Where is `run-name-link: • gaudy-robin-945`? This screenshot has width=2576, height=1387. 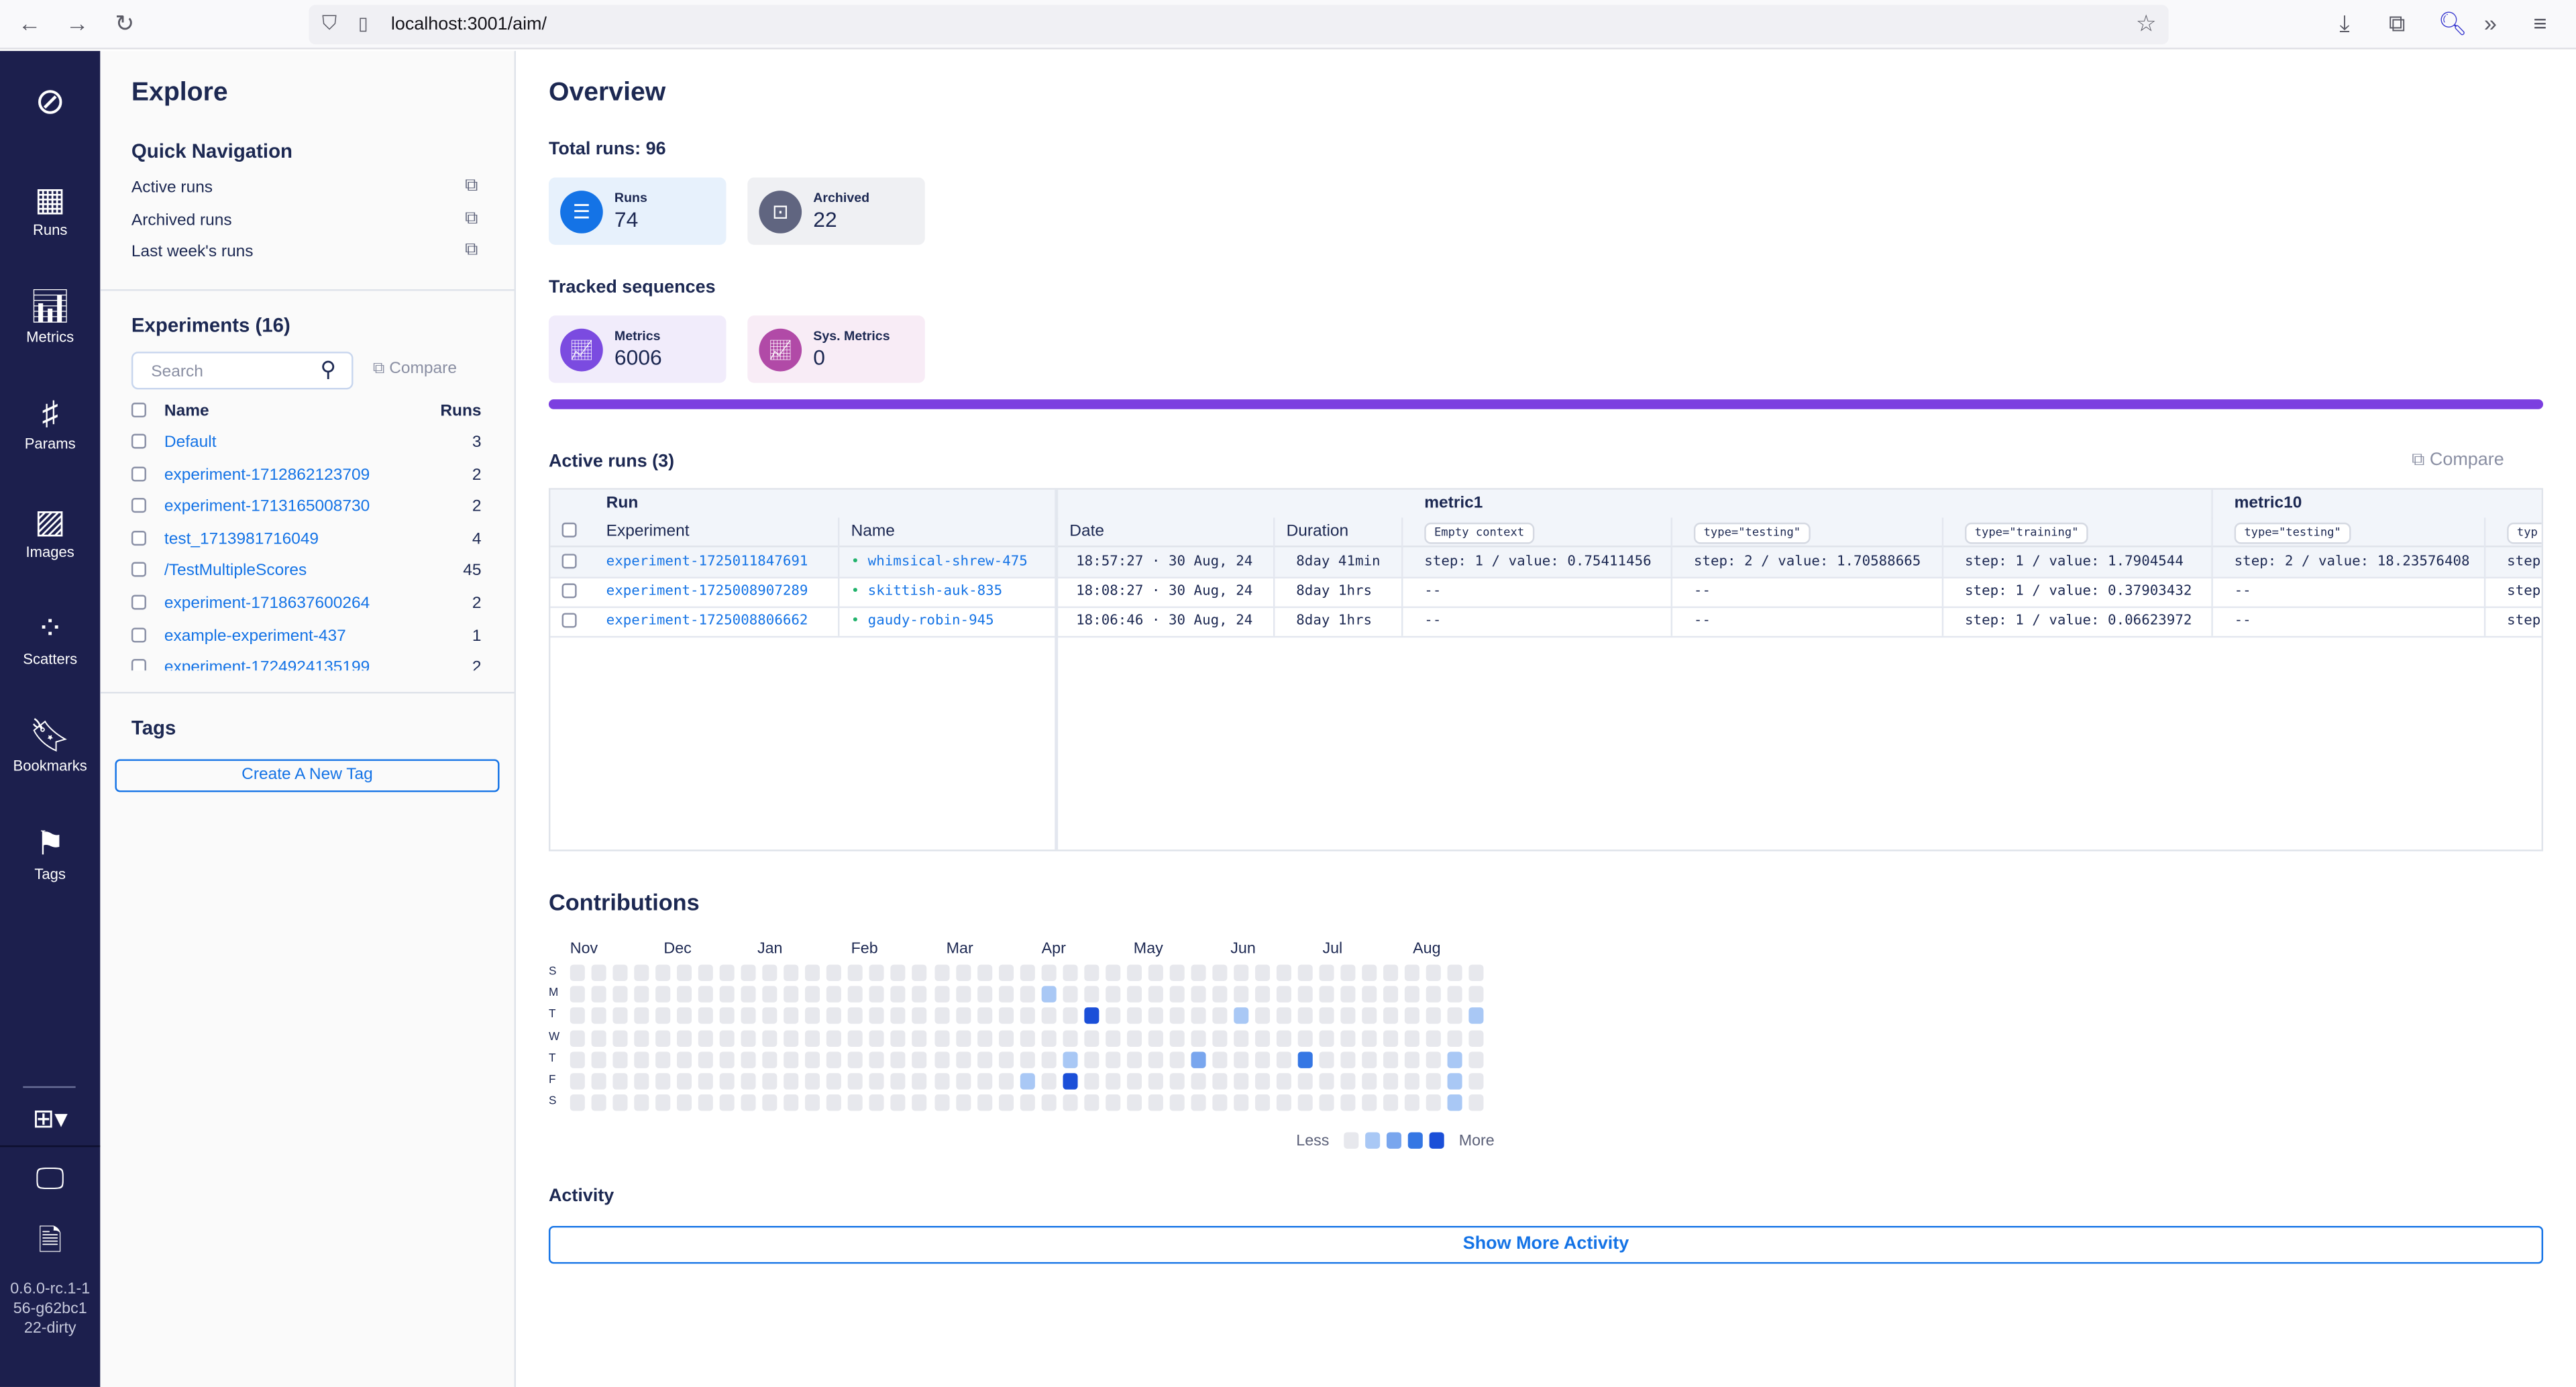
run-name-link: • gaudy-robin-945 is located at coordinates (949, 621).